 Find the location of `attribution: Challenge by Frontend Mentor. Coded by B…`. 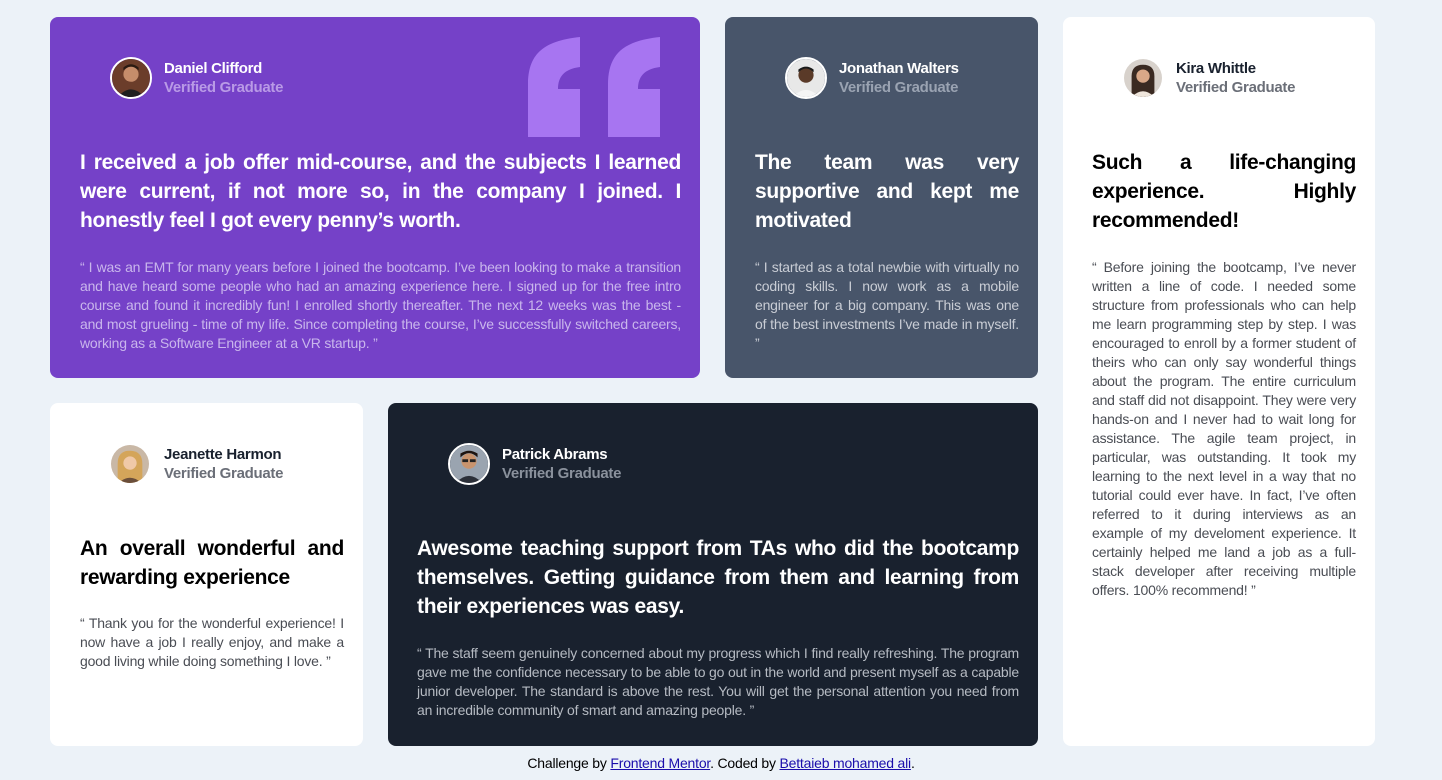

attribution: Challenge by Frontend Mentor. Coded by B… is located at coordinates (721, 763).